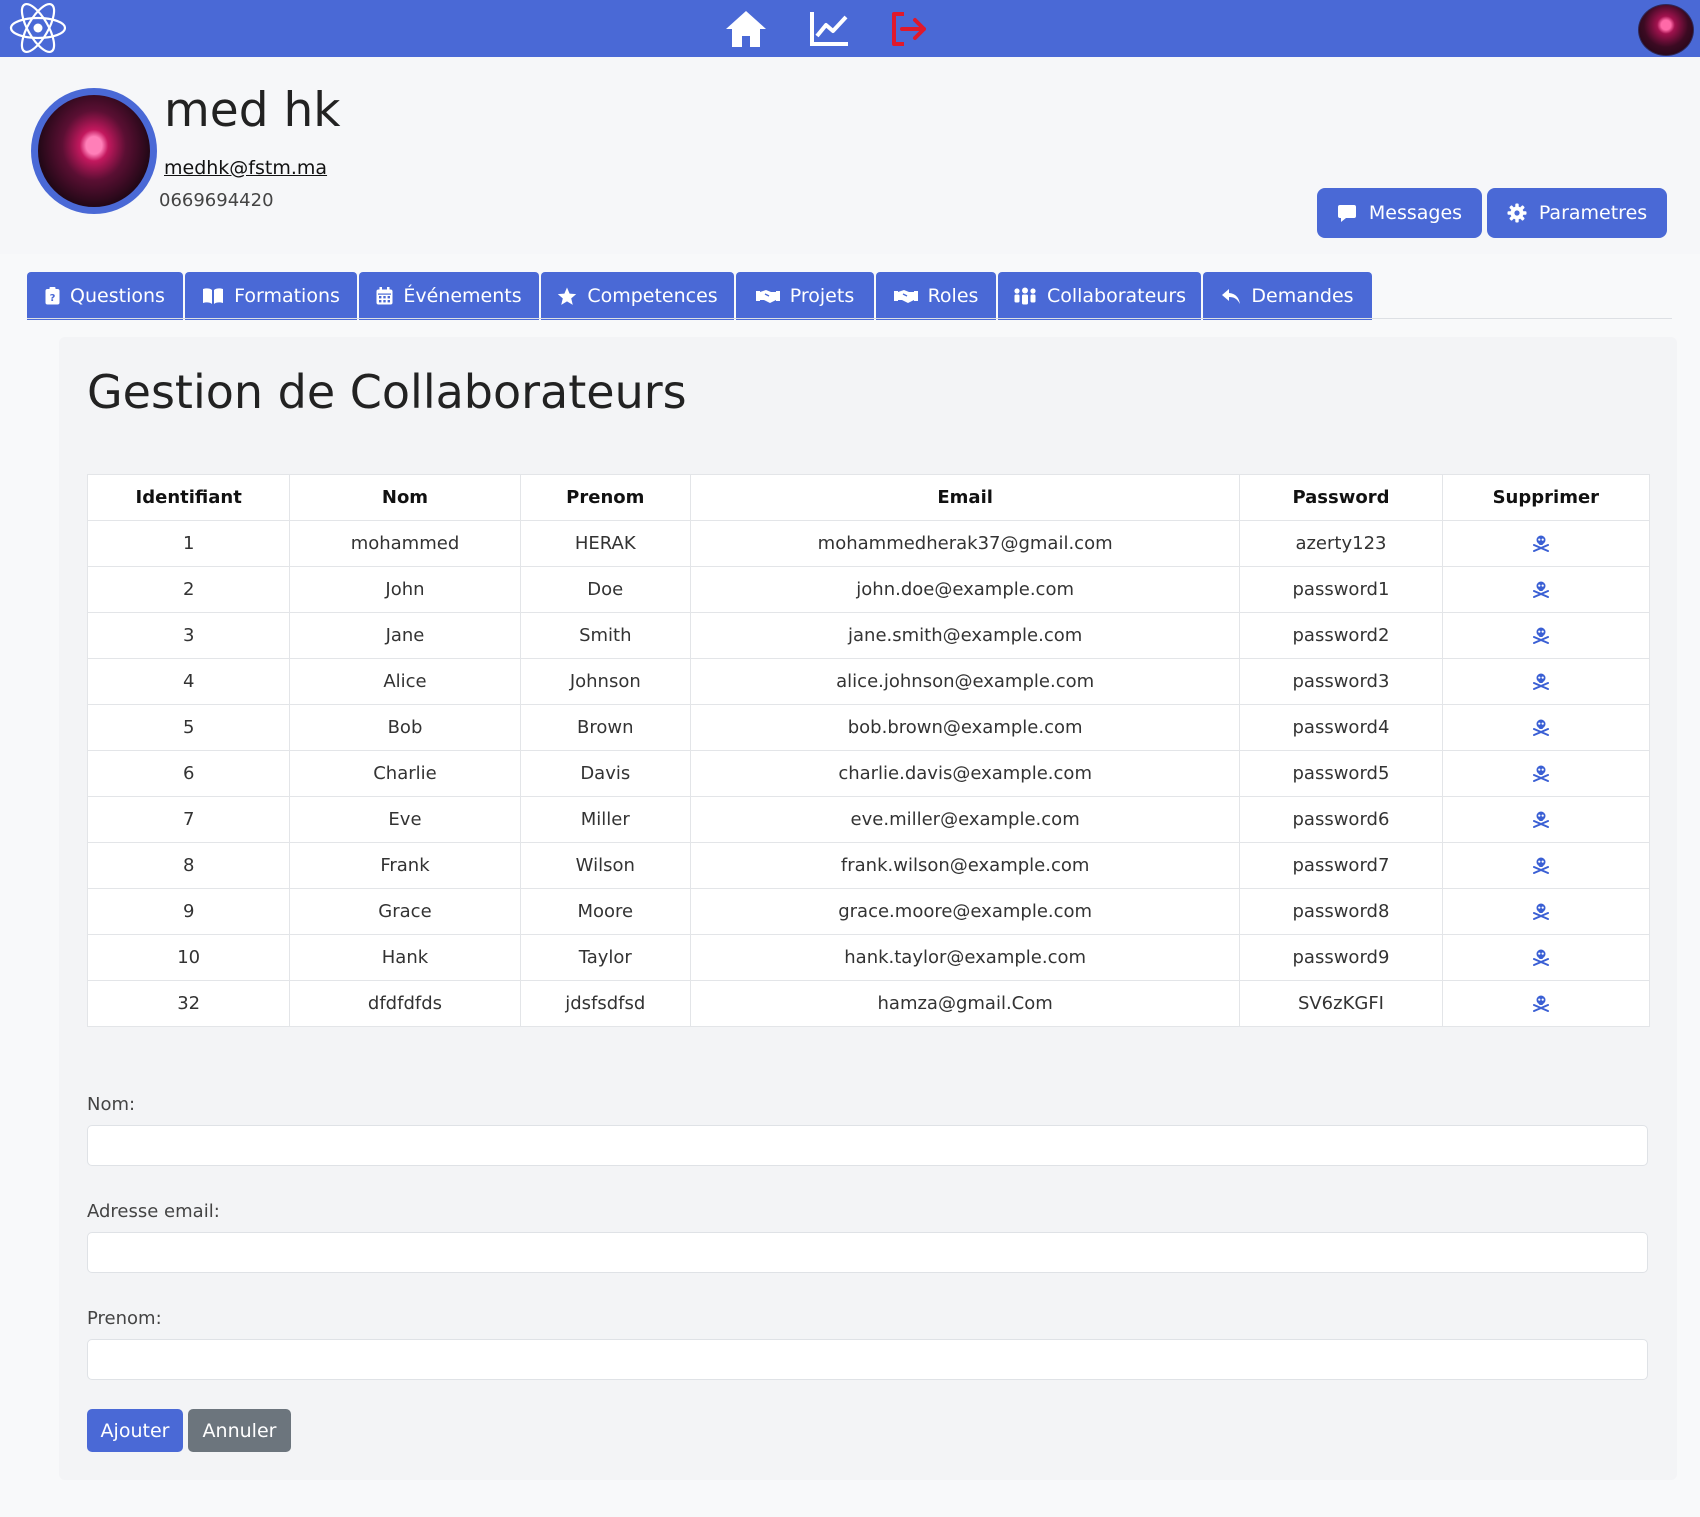  I want to click on table-row: 5 Bob Brown bob.brown@example.com password4, so click(868, 727).